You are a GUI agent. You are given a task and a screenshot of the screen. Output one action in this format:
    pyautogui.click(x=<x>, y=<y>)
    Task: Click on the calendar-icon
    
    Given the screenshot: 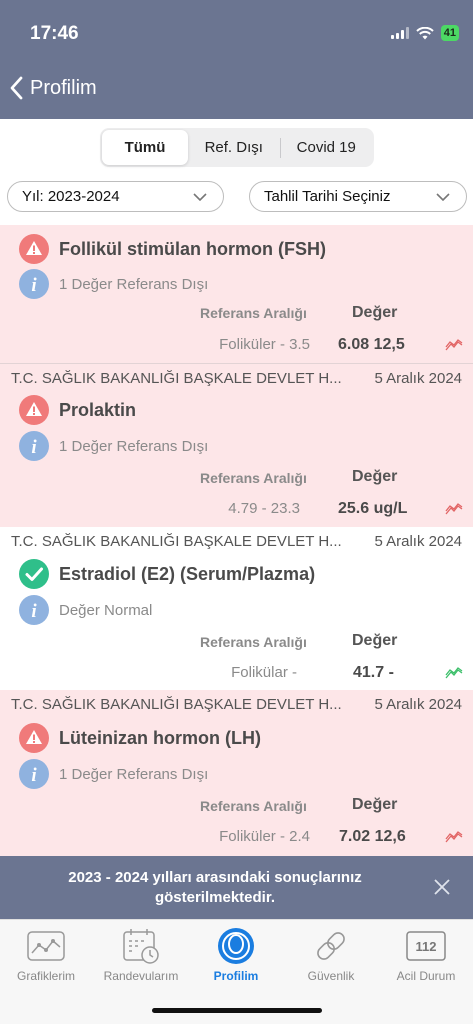 What is the action you would take?
    pyautogui.click(x=141, y=946)
    